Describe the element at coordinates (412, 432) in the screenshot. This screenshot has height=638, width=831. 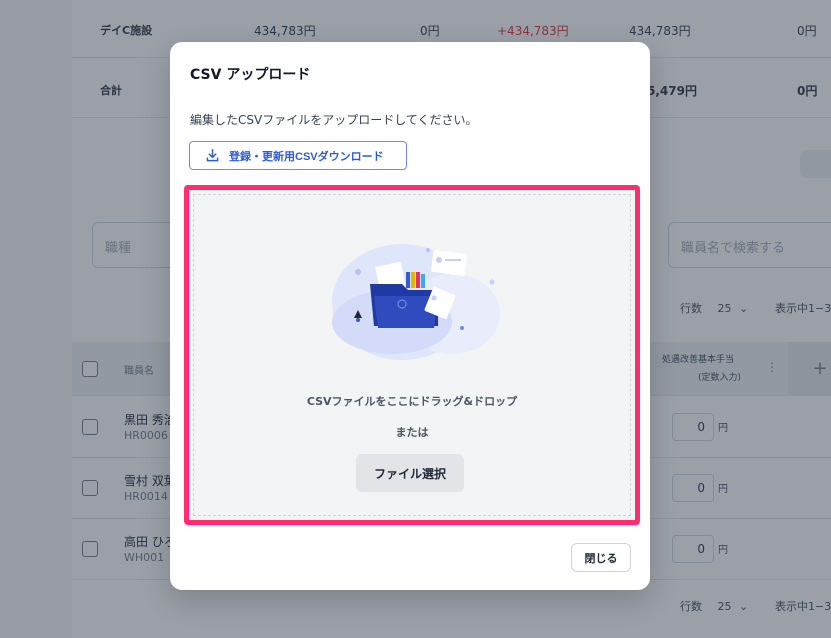
I see `or-text: または` at that location.